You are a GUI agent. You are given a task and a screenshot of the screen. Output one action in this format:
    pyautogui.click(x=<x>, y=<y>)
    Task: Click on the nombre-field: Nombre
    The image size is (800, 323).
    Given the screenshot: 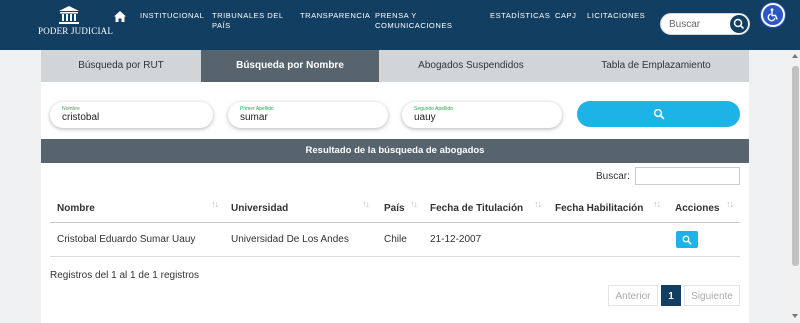 What is the action you would take?
    pyautogui.click(x=131, y=115)
    